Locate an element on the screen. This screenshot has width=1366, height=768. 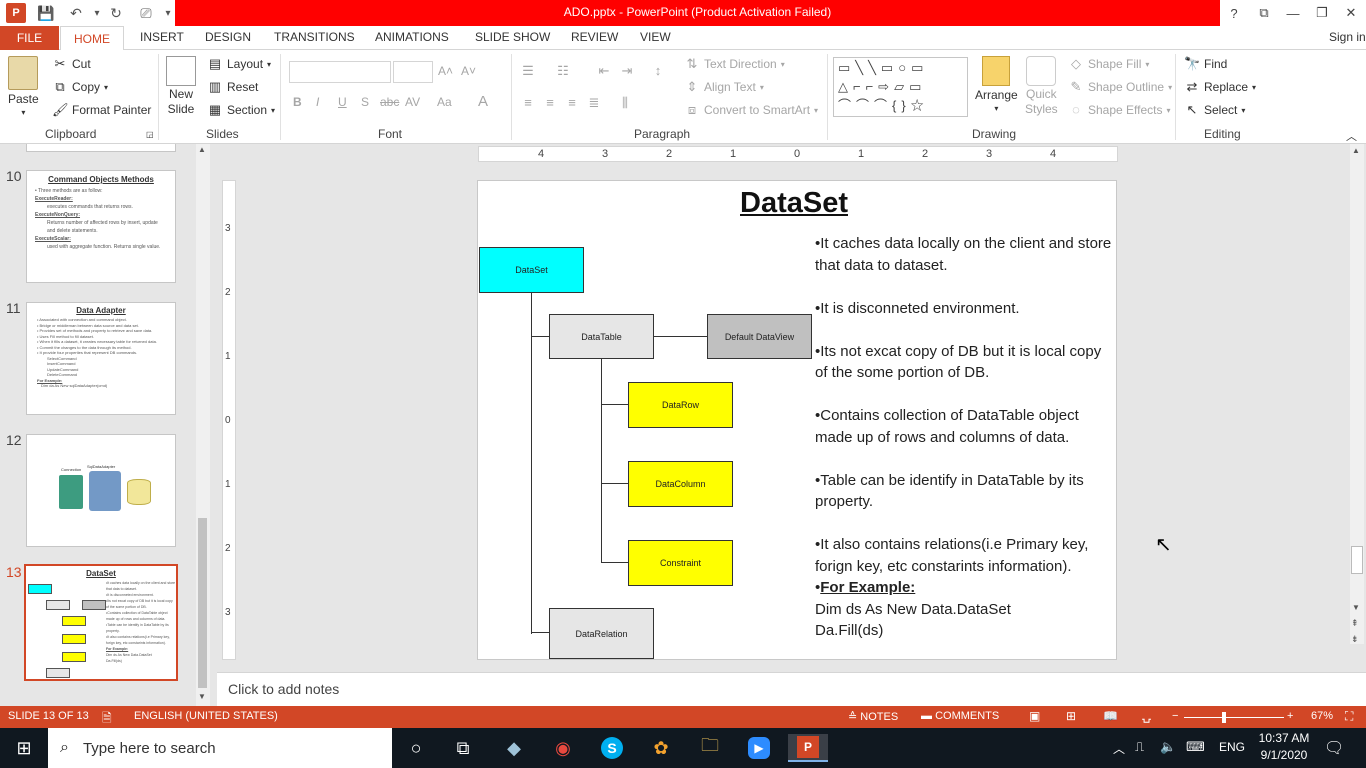
previous-slide-icon: ⇞ is located at coordinates (1355, 623).